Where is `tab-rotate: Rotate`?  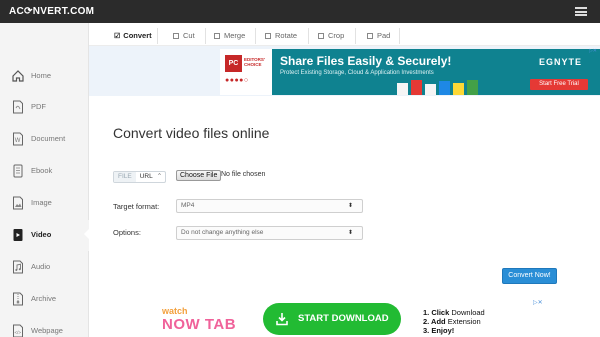 tab-rotate: Rotate is located at coordinates (281, 36).